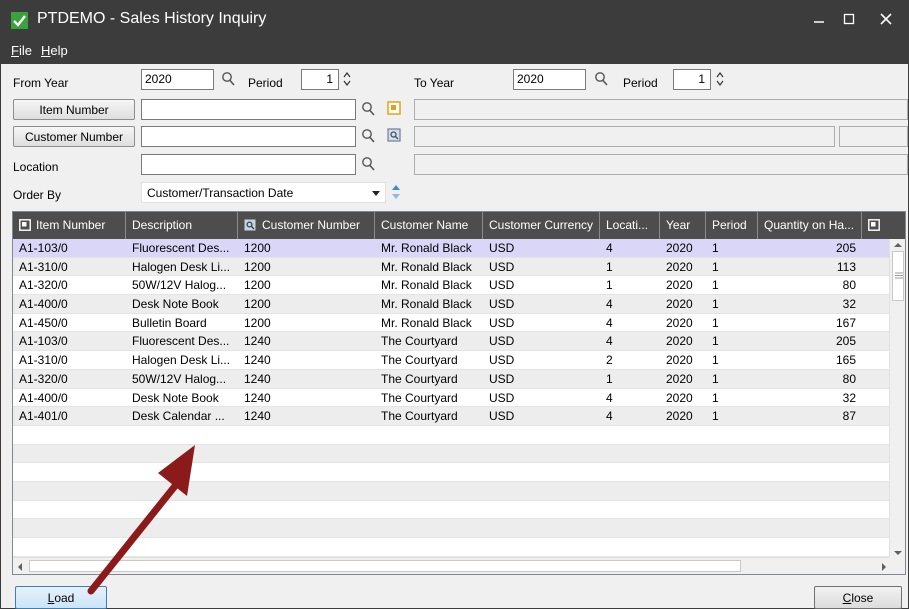  I want to click on to-year-search-icon, so click(601, 79).